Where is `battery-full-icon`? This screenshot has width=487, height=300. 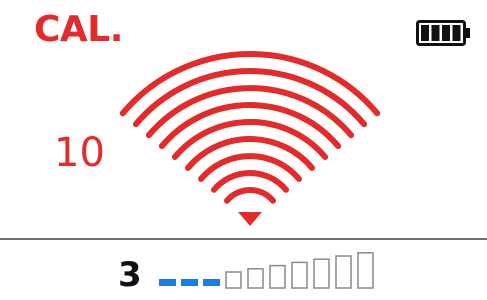
battery-full-icon is located at coordinates (443, 33).